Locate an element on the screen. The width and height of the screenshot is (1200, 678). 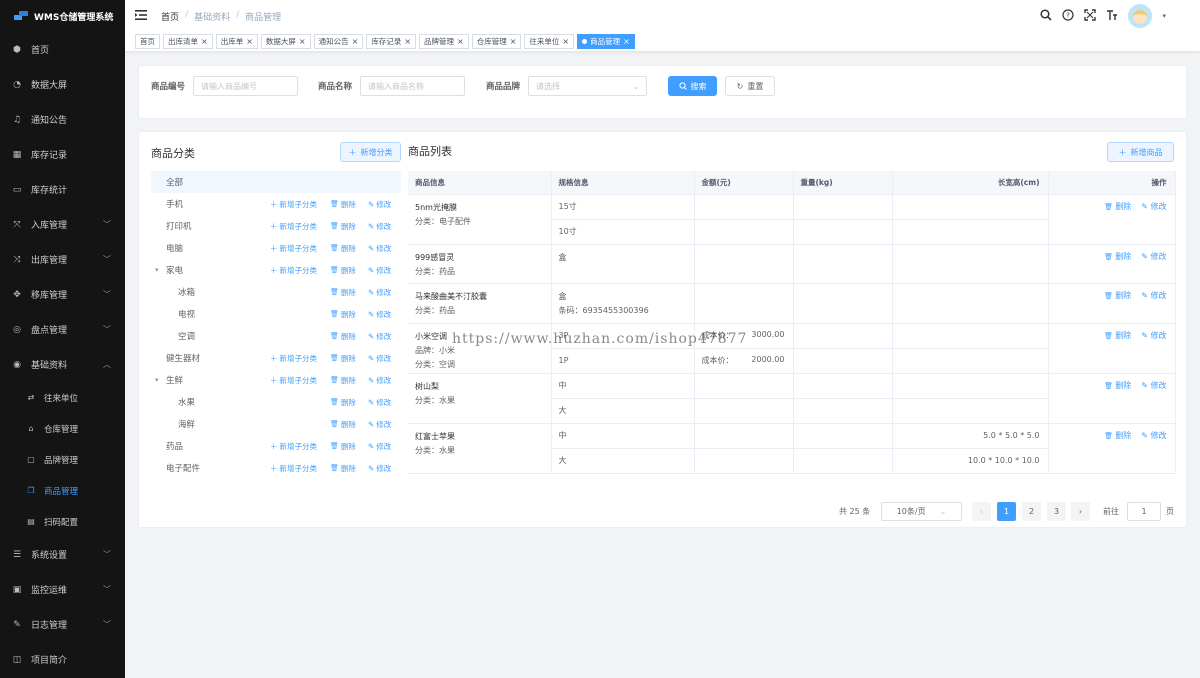
tag-item: 品牌管理 × is located at coordinates (444, 41).